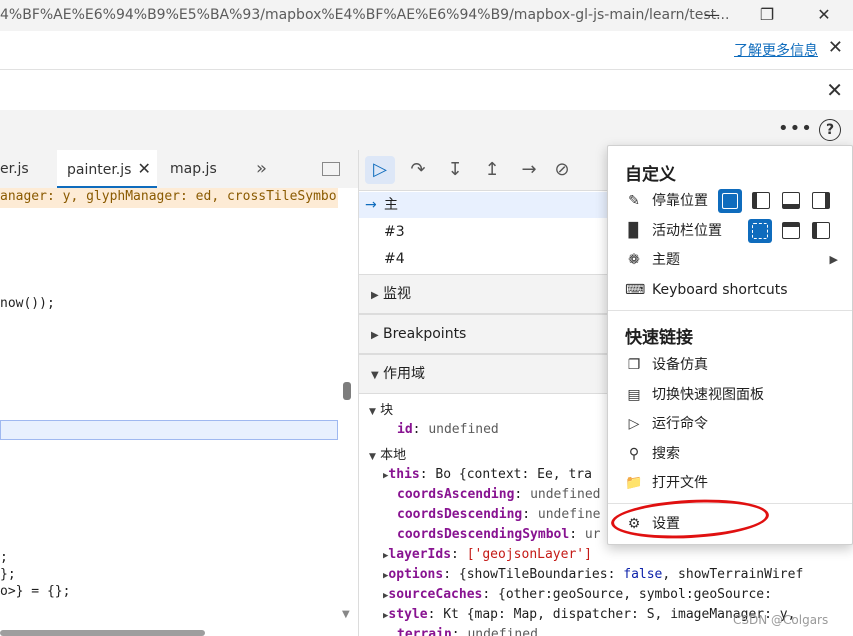  I want to click on activity-bar-top-option, so click(791, 230).